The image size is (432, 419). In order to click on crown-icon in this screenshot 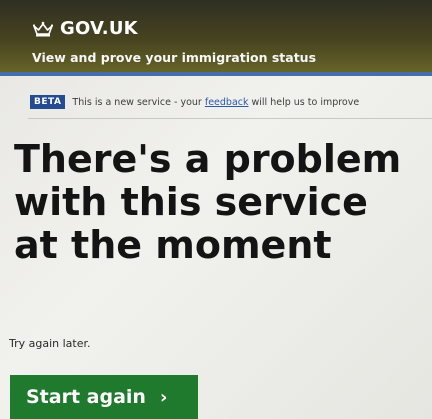, I will do `click(43, 29)`.